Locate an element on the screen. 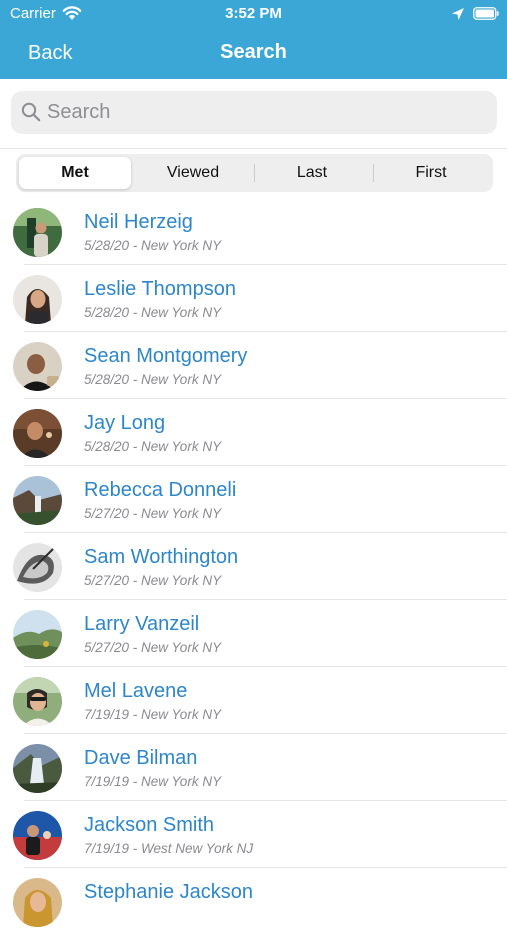 Image resolution: width=507 pixels, height=935 pixels. contact-row: Jay Long 5/28/20 - New York NY is located at coordinates (253, 432).